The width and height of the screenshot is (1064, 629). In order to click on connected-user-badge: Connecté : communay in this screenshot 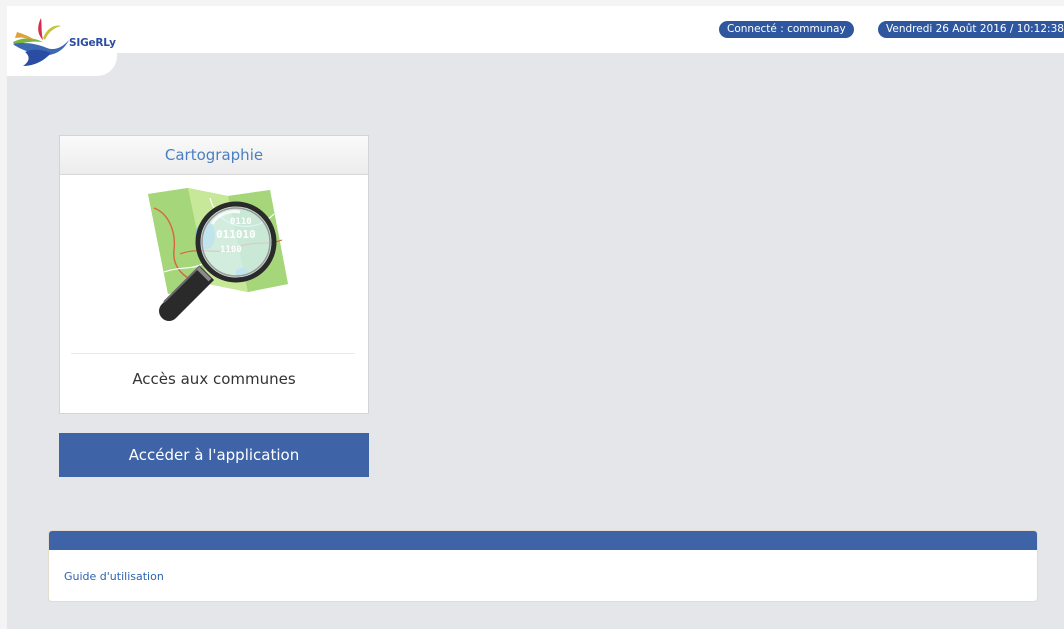, I will do `click(786, 29)`.